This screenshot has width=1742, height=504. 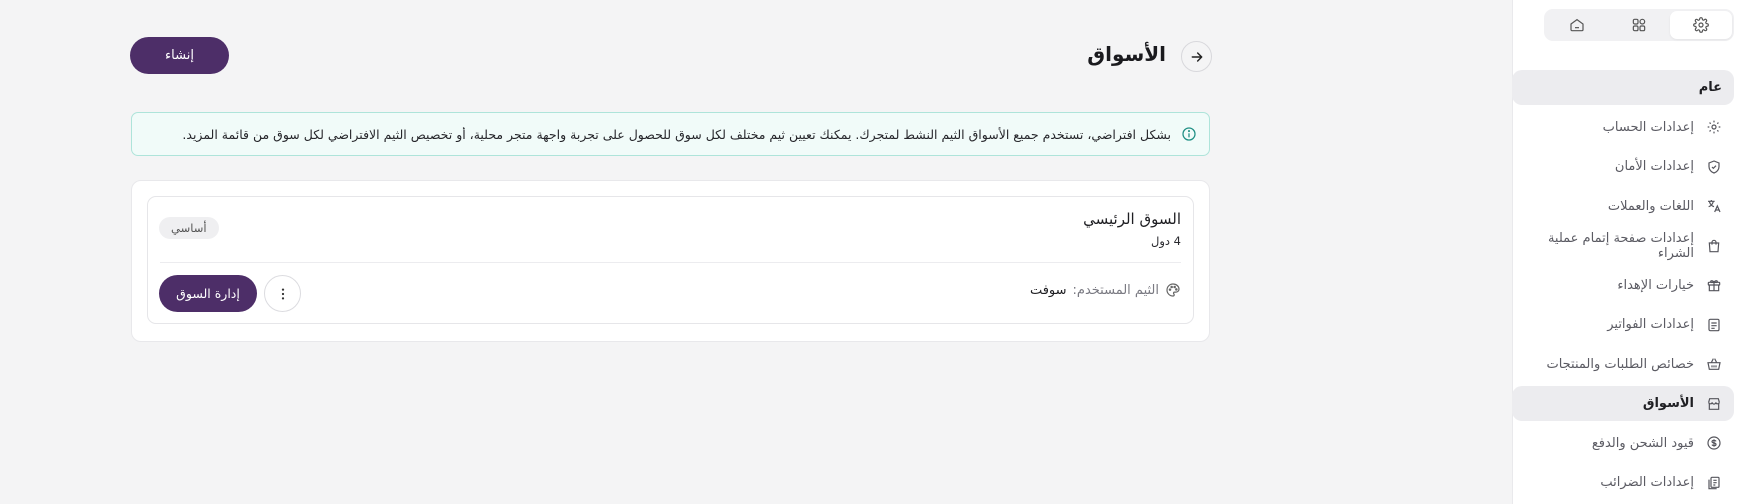 What do you see at coordinates (1620, 364) in the screenshot?
I see `sidebar-item-label: خصائص الطلبات والمنتجات` at bounding box center [1620, 364].